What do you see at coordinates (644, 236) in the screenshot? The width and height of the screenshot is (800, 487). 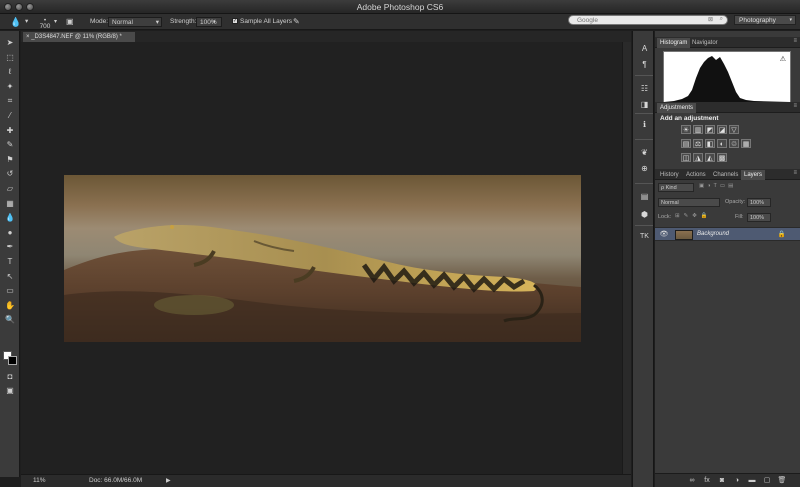 I see `plugin-tk-icon: TK` at bounding box center [644, 236].